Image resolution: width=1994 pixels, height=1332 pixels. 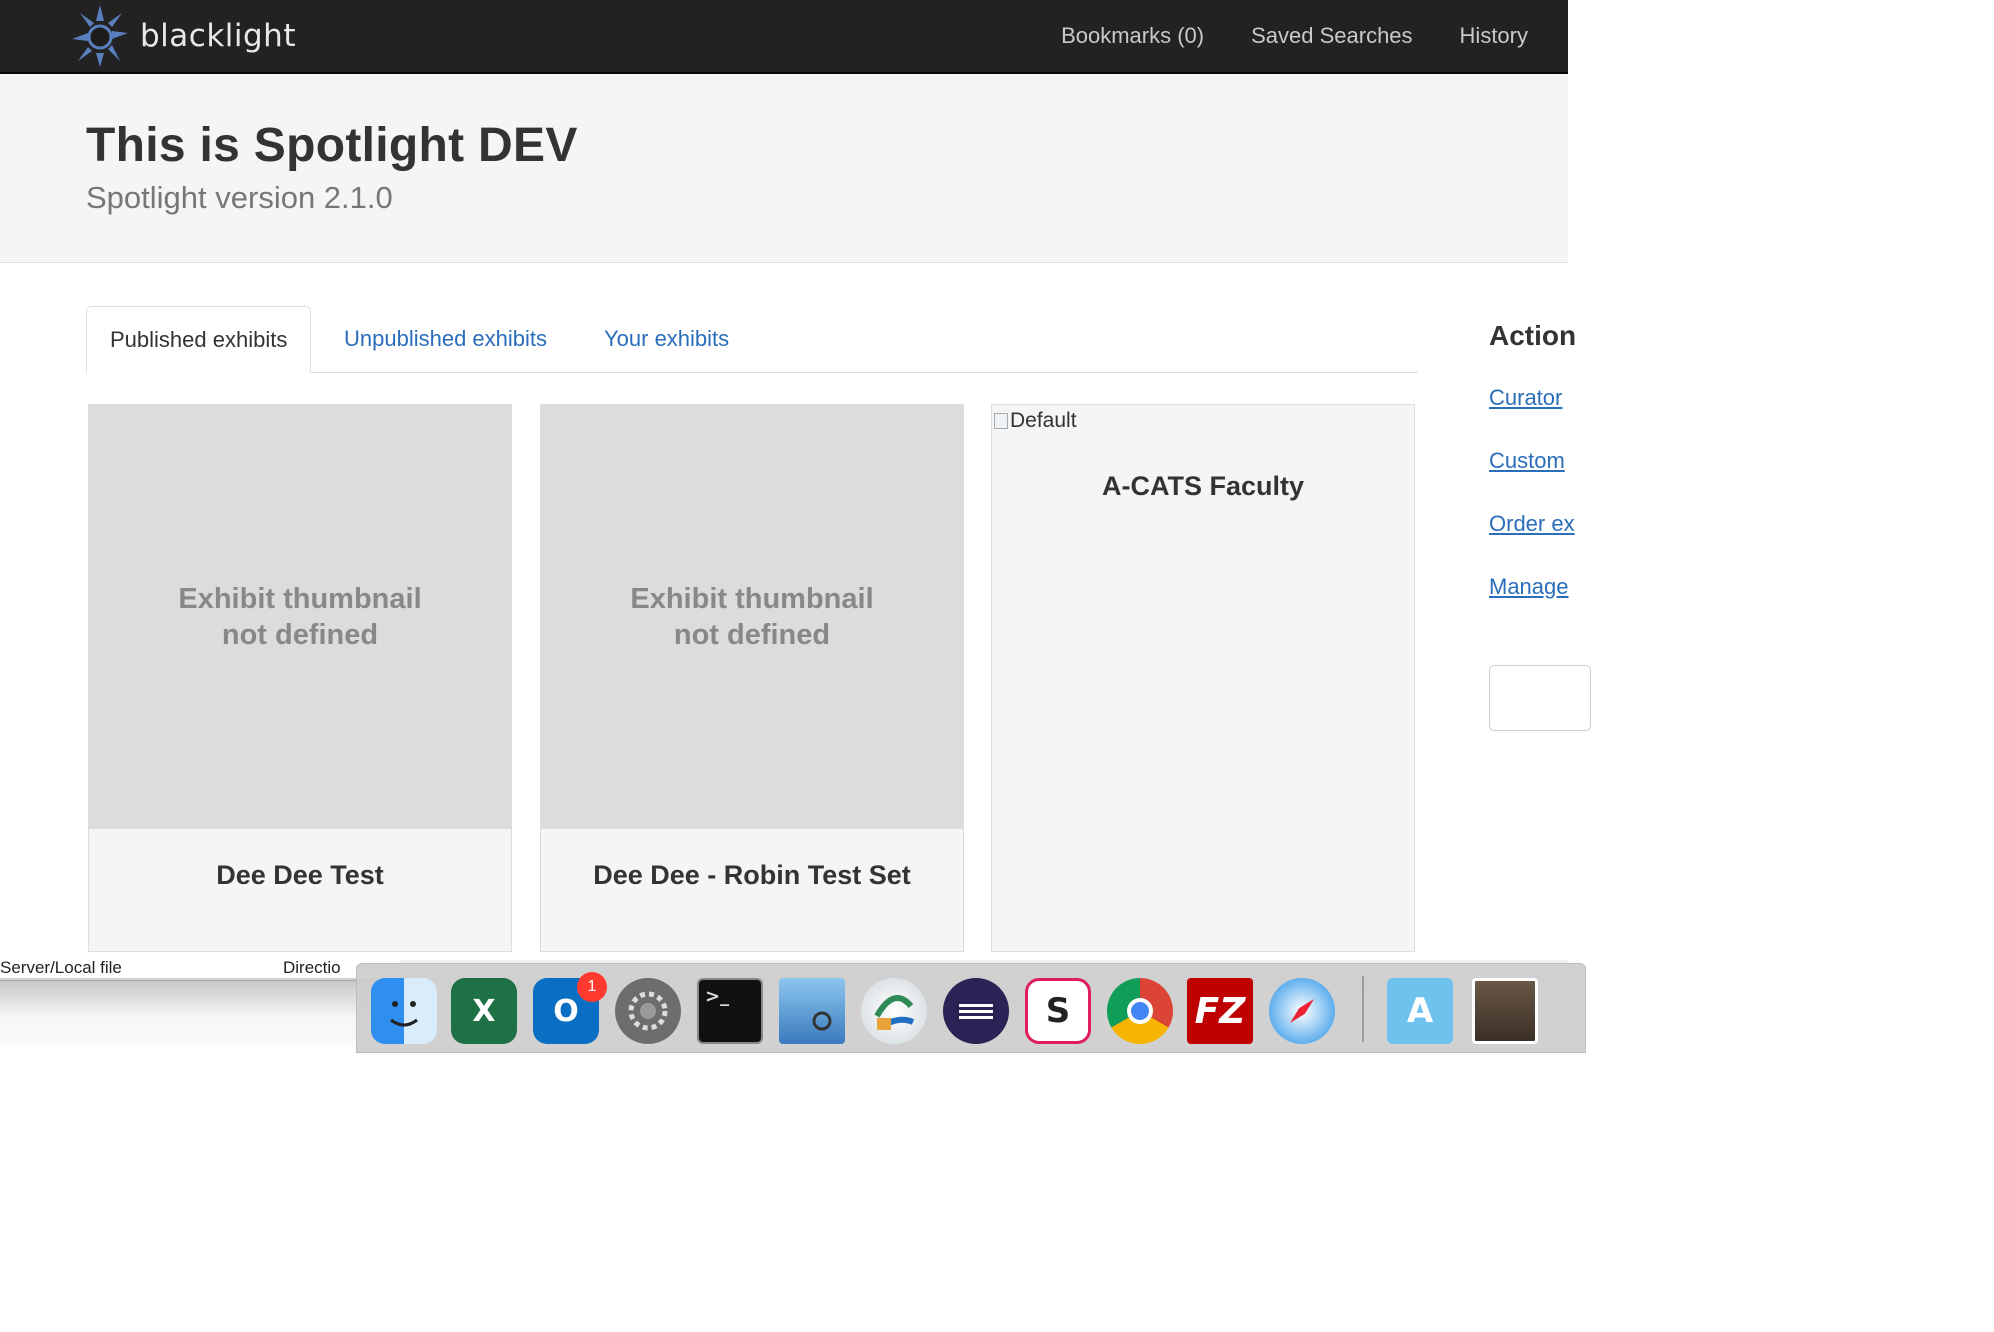 I want to click on exhibit-title: A-CATS Faculty, so click(x=1203, y=486).